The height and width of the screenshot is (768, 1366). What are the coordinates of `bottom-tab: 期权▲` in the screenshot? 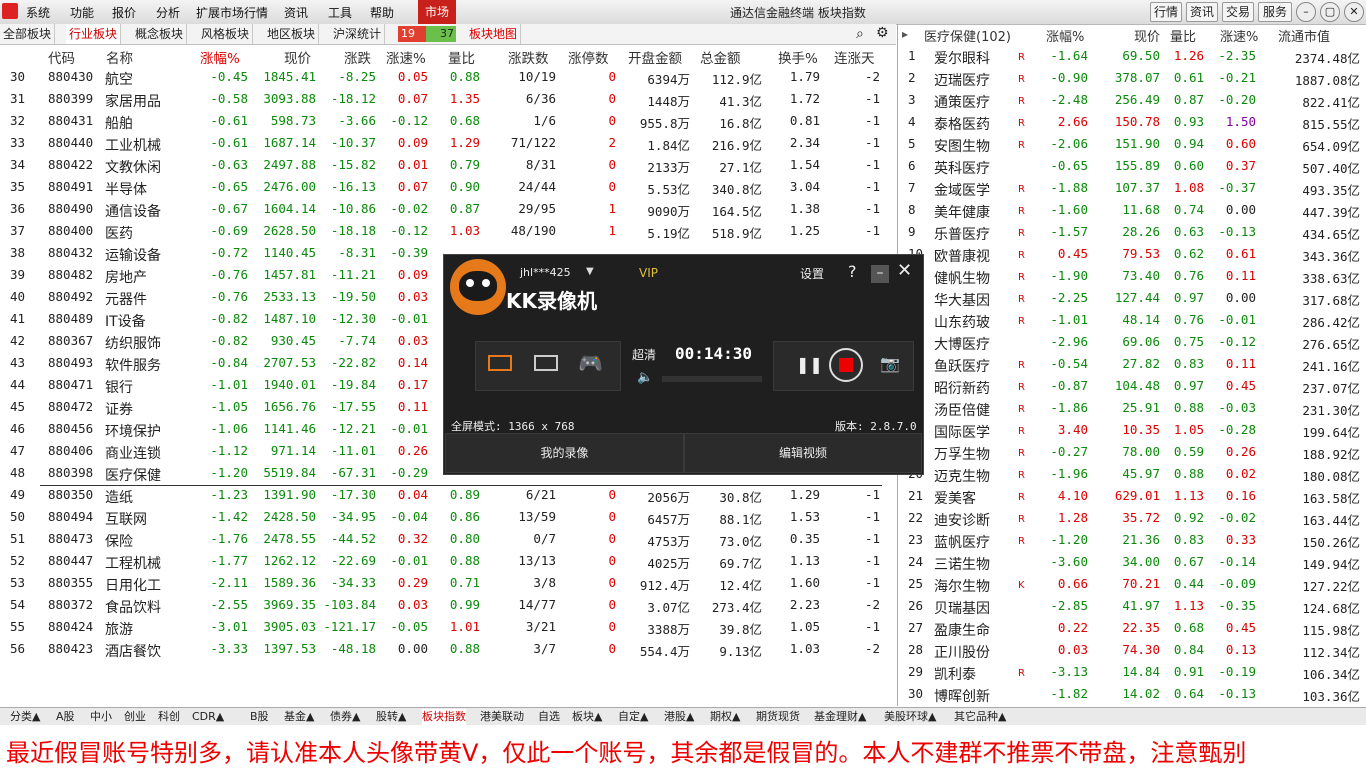 It's located at (725, 717).